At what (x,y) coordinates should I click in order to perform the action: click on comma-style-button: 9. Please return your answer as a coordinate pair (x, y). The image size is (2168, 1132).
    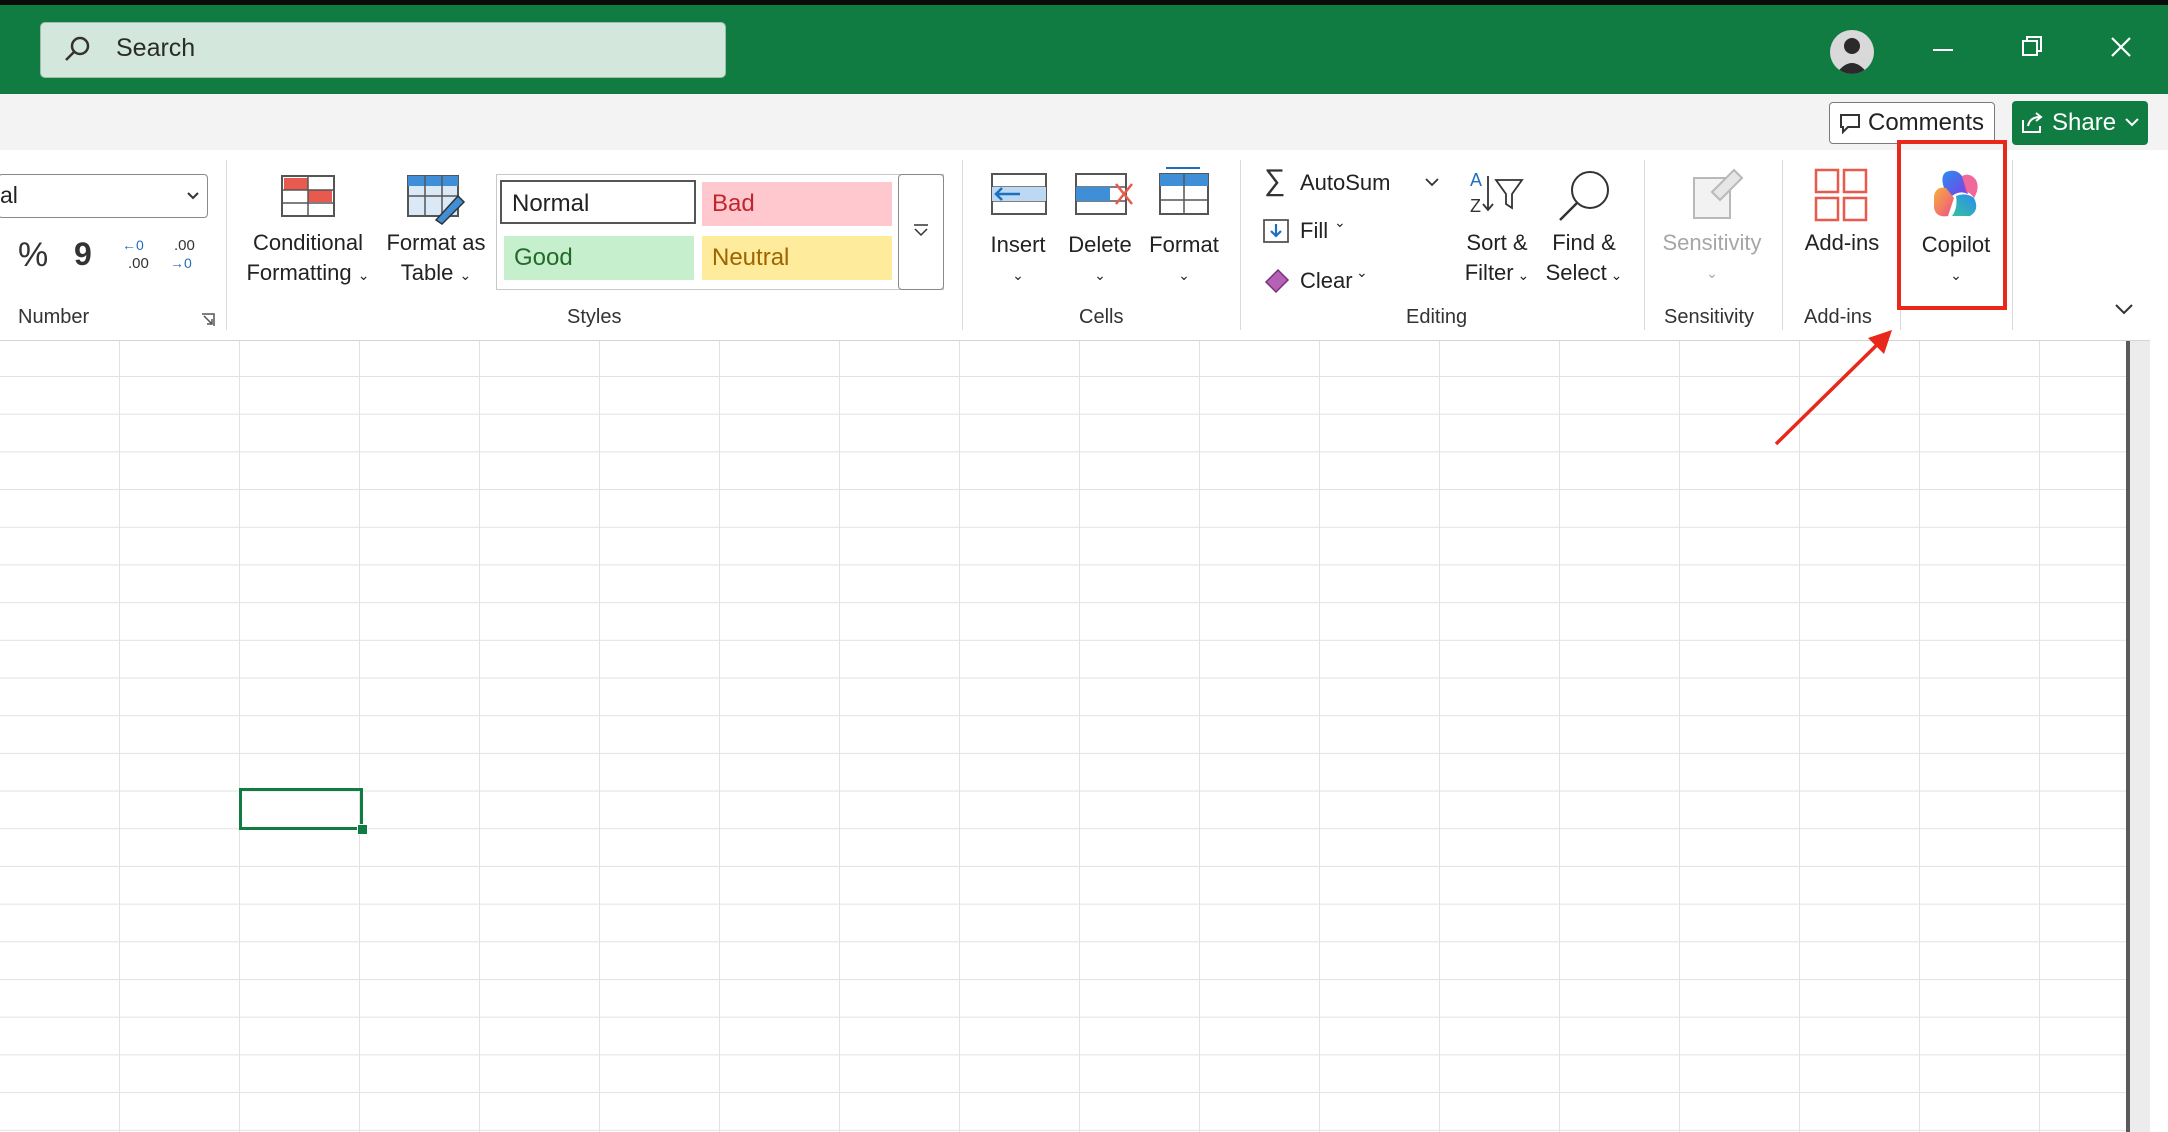
    Looking at the image, I should click on (83, 254).